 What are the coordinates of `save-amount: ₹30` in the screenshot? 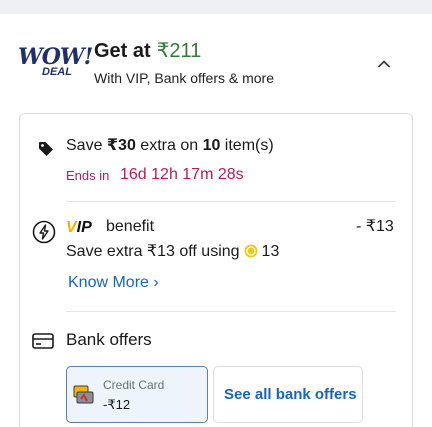 It's located at (121, 145).